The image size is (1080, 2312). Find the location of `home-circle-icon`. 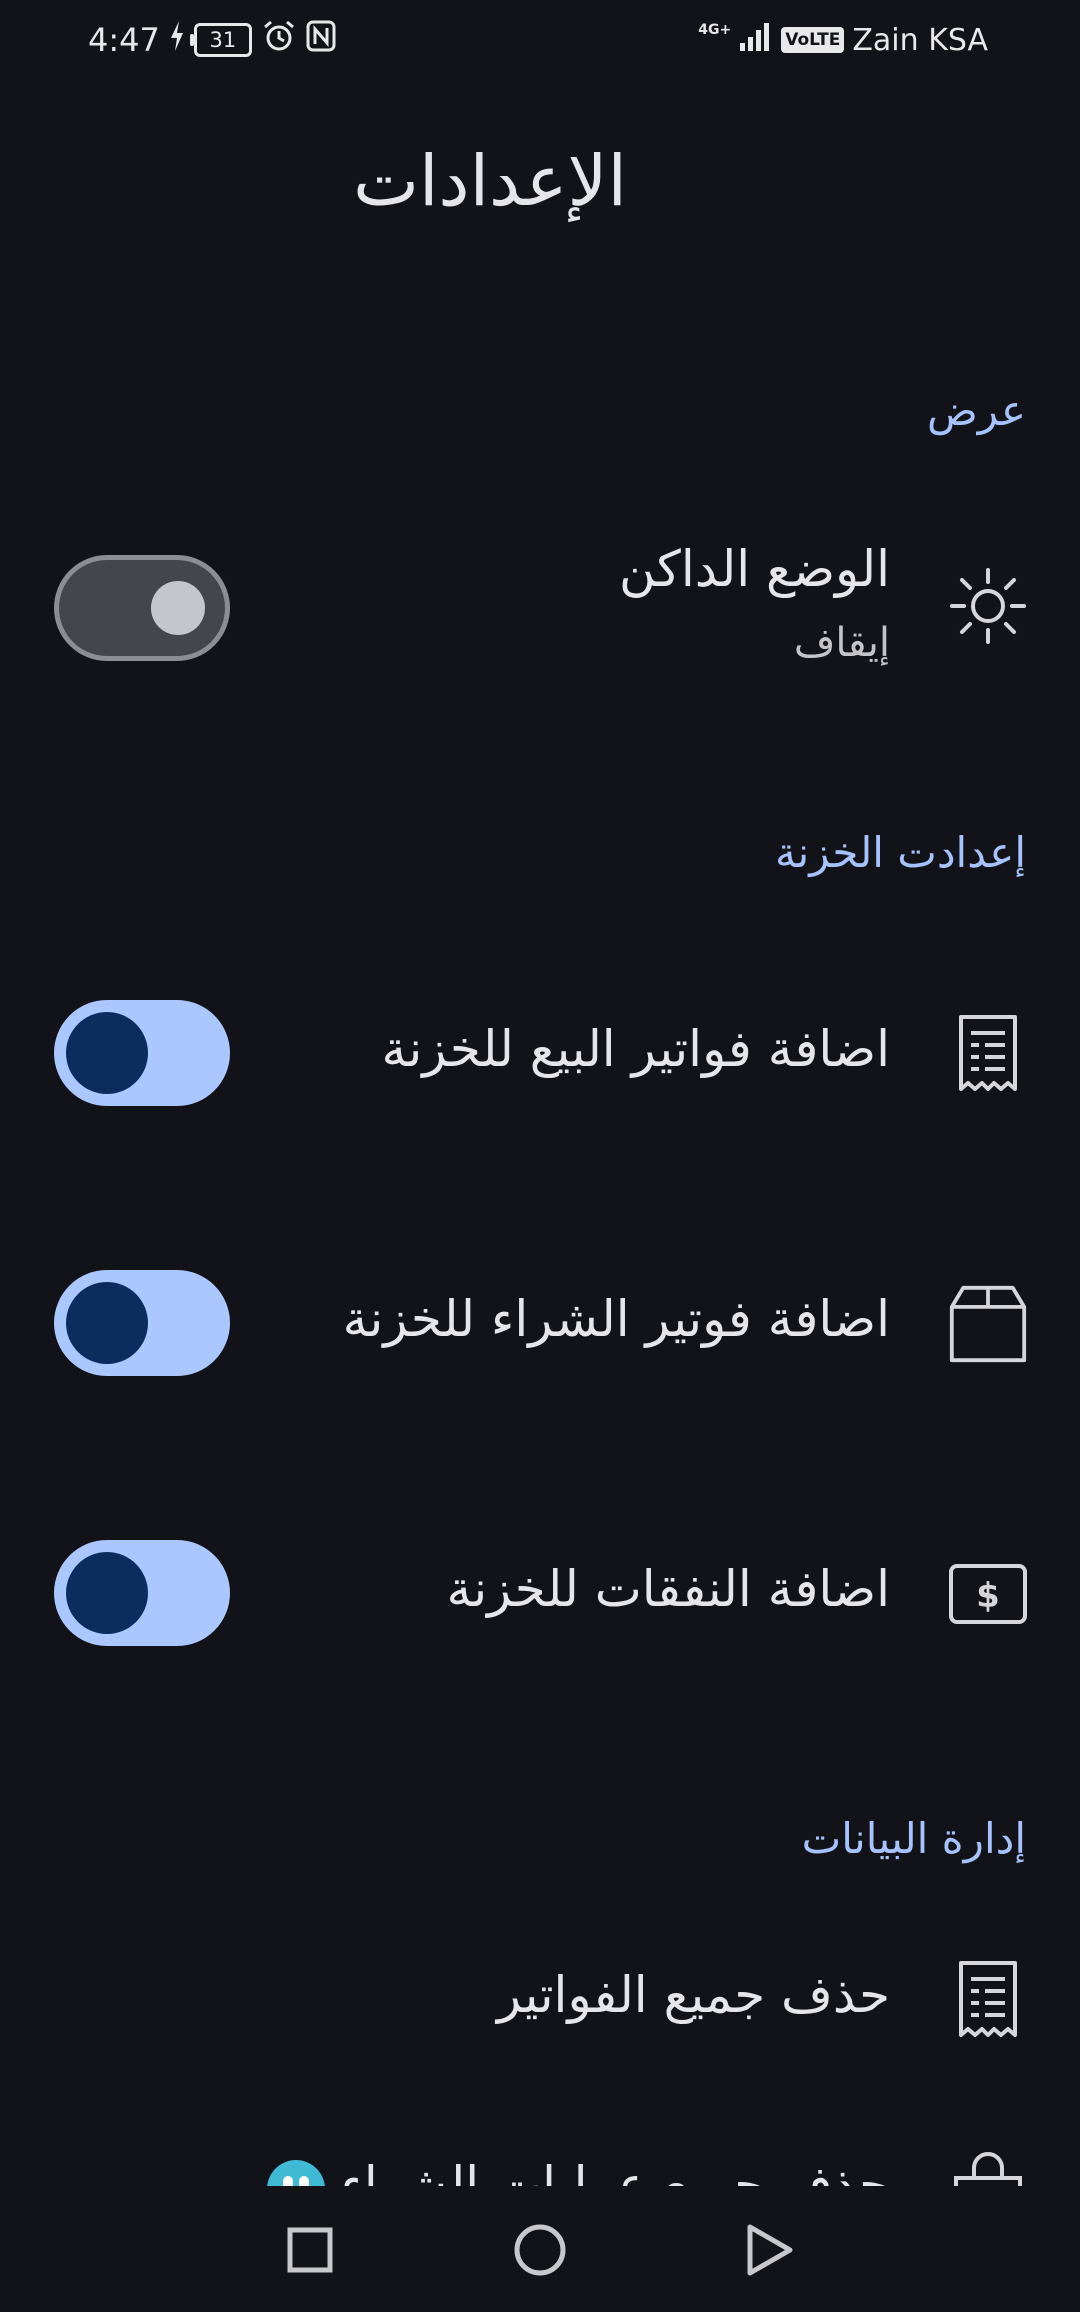

home-circle-icon is located at coordinates (540, 2250).